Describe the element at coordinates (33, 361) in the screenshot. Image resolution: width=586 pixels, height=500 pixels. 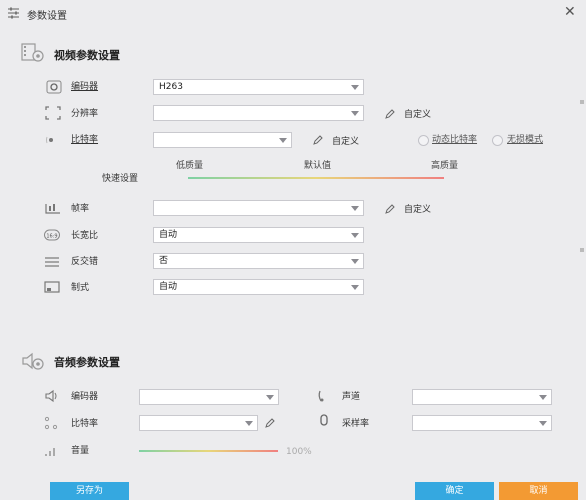
I see `audio-settings-icon` at that location.